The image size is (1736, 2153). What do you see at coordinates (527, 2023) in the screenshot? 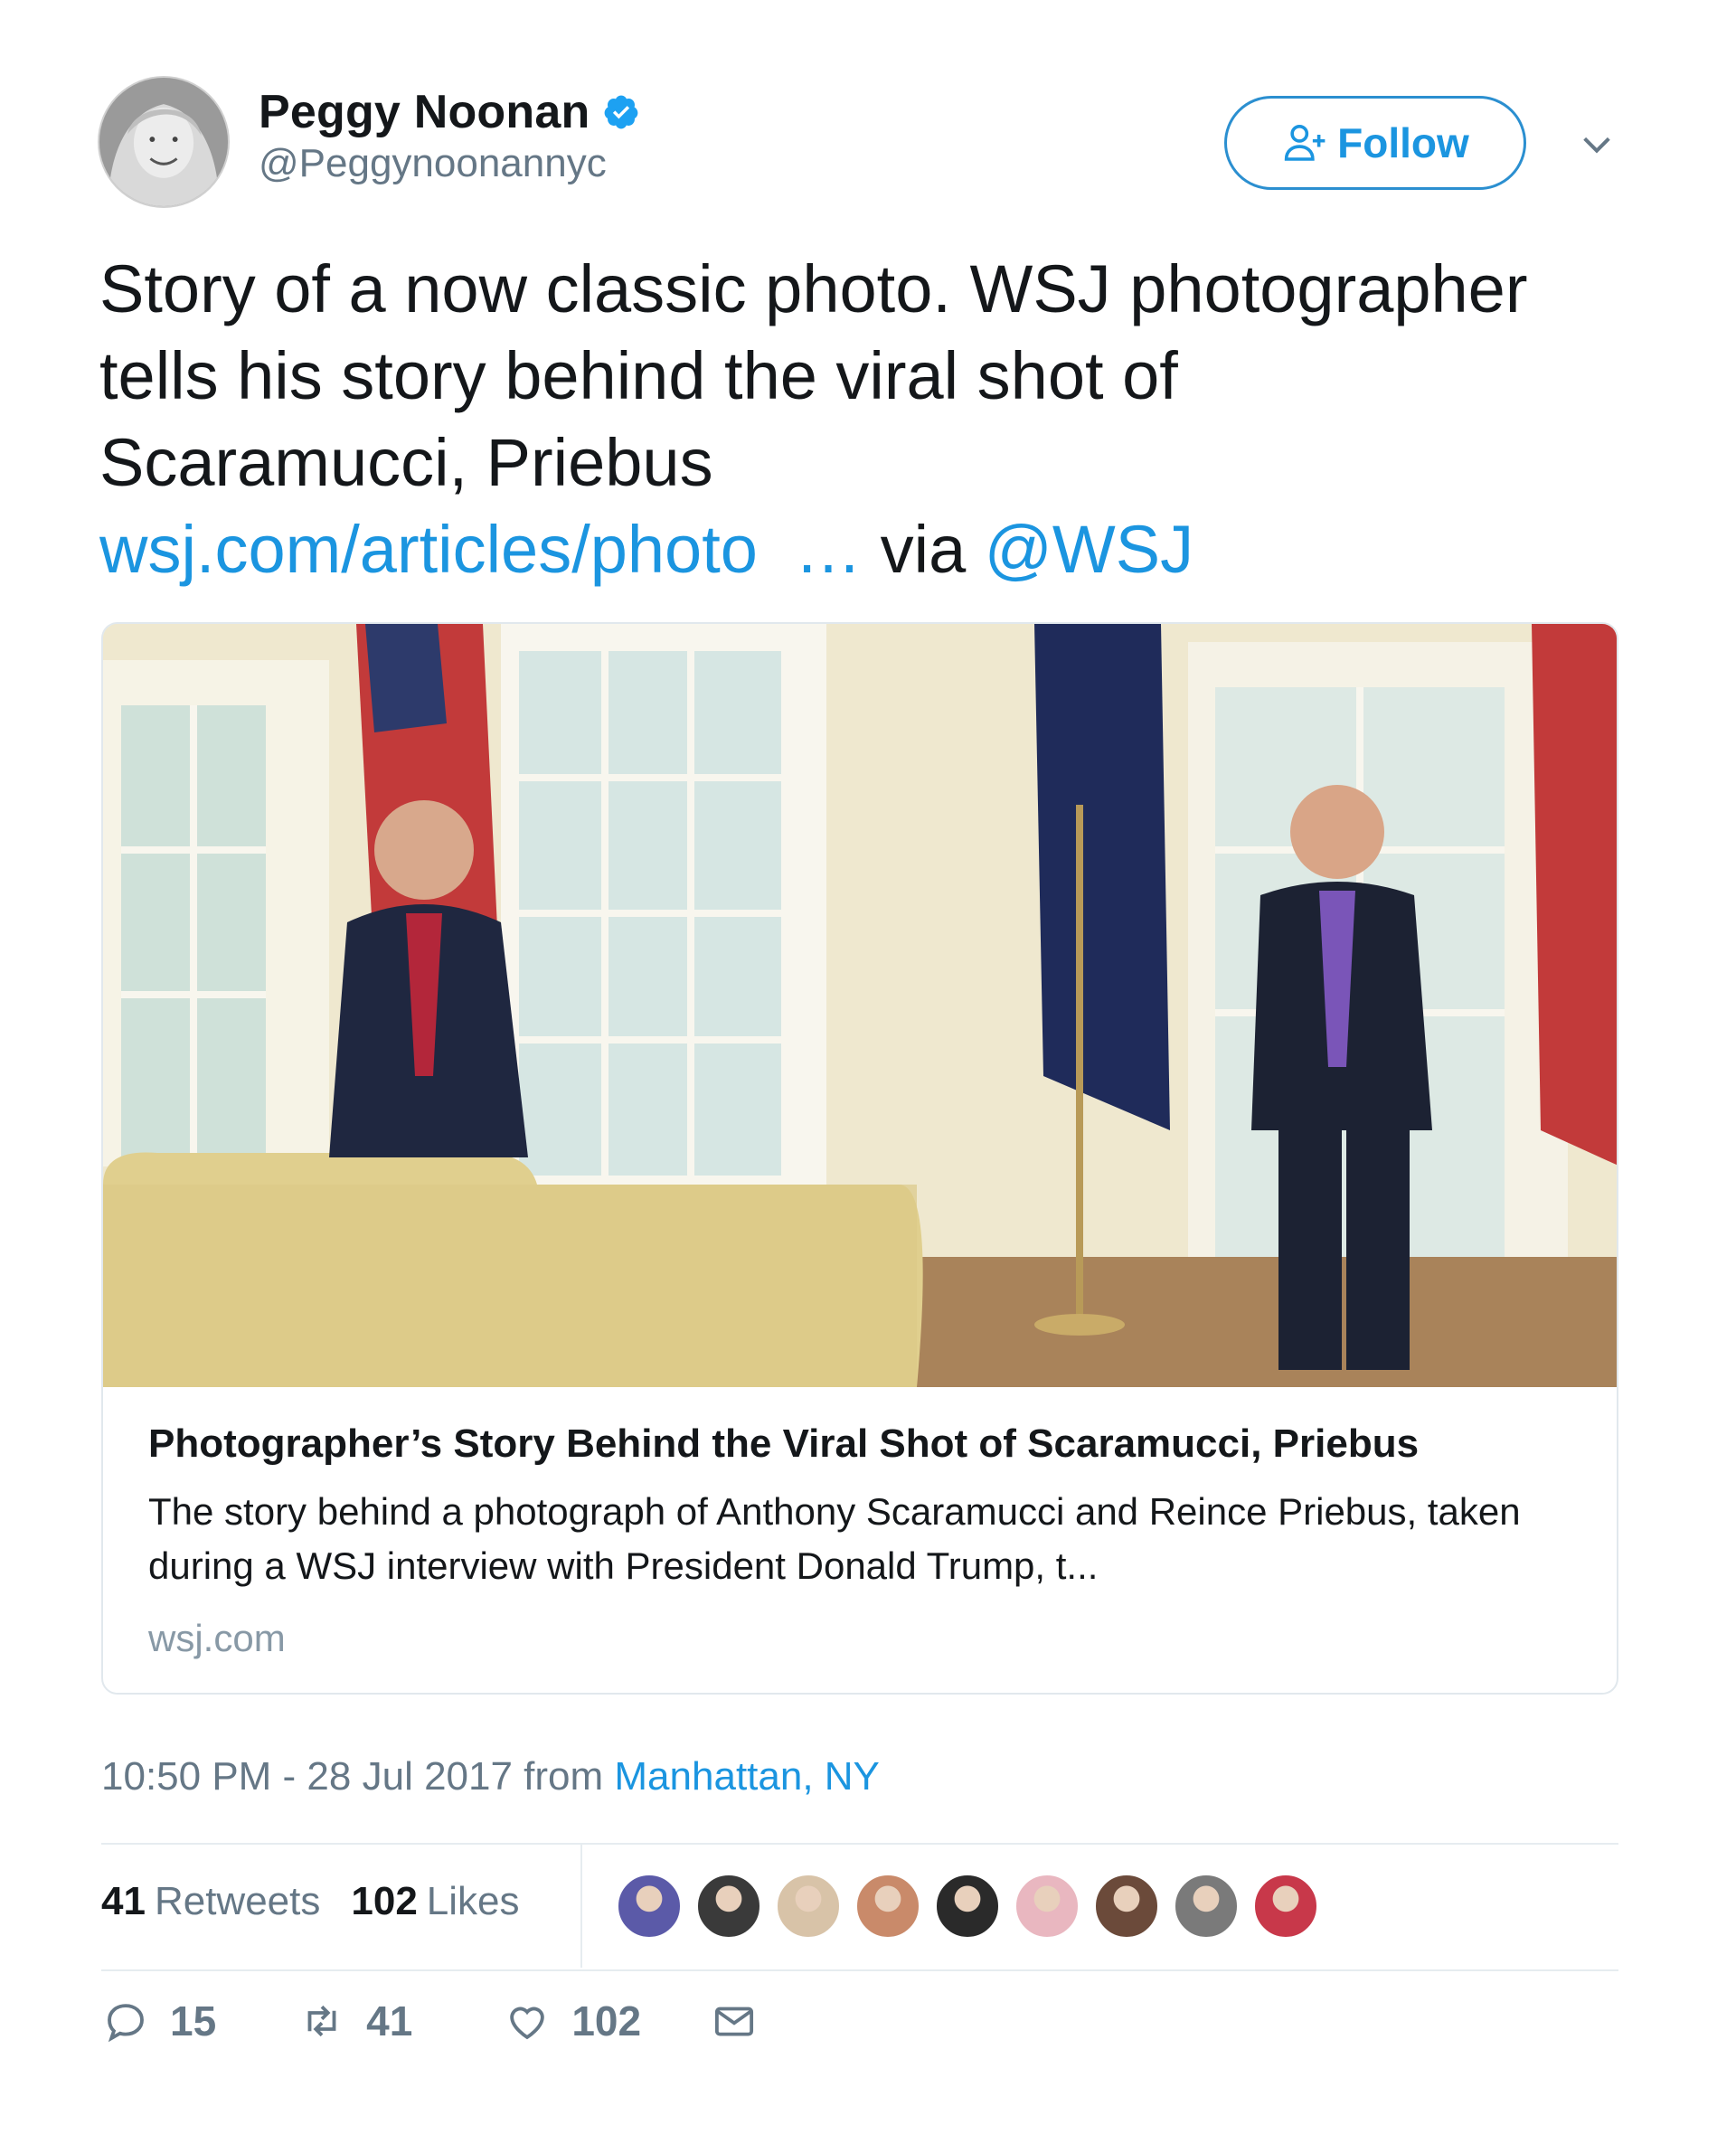
I see `heart-icon` at bounding box center [527, 2023].